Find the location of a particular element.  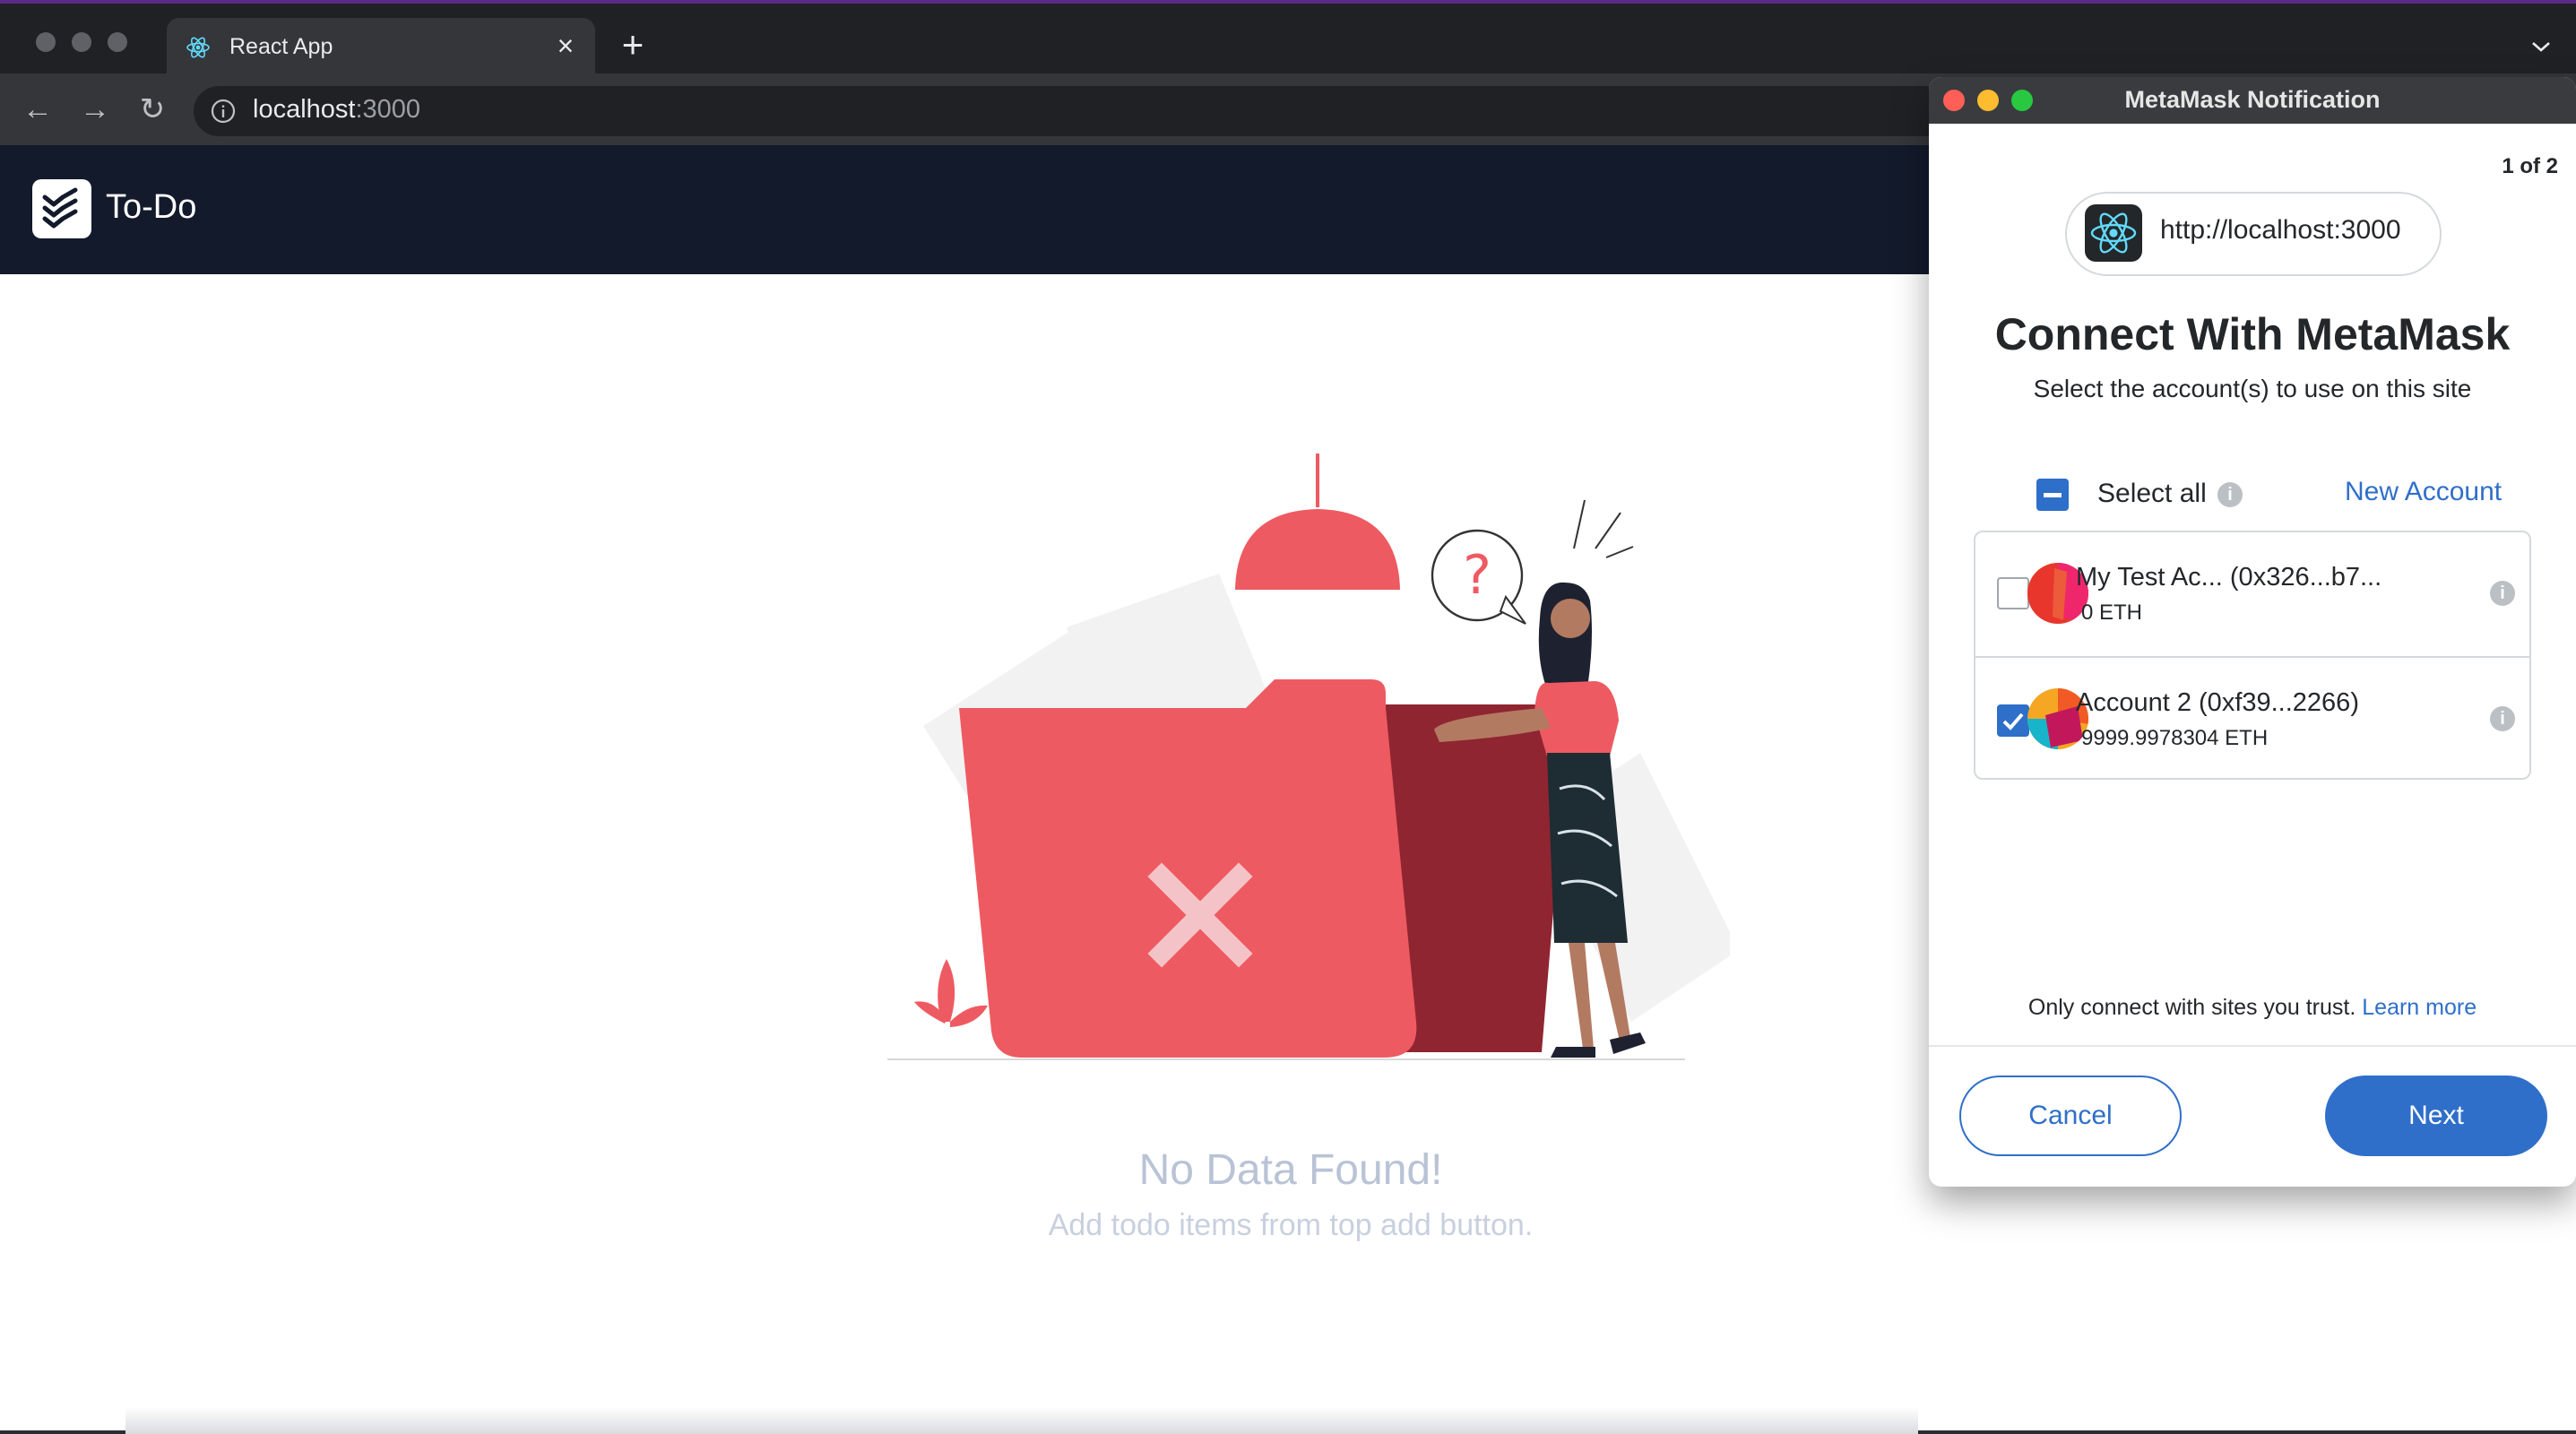

request-counter: 1 of 2 is located at coordinates (2530, 166).